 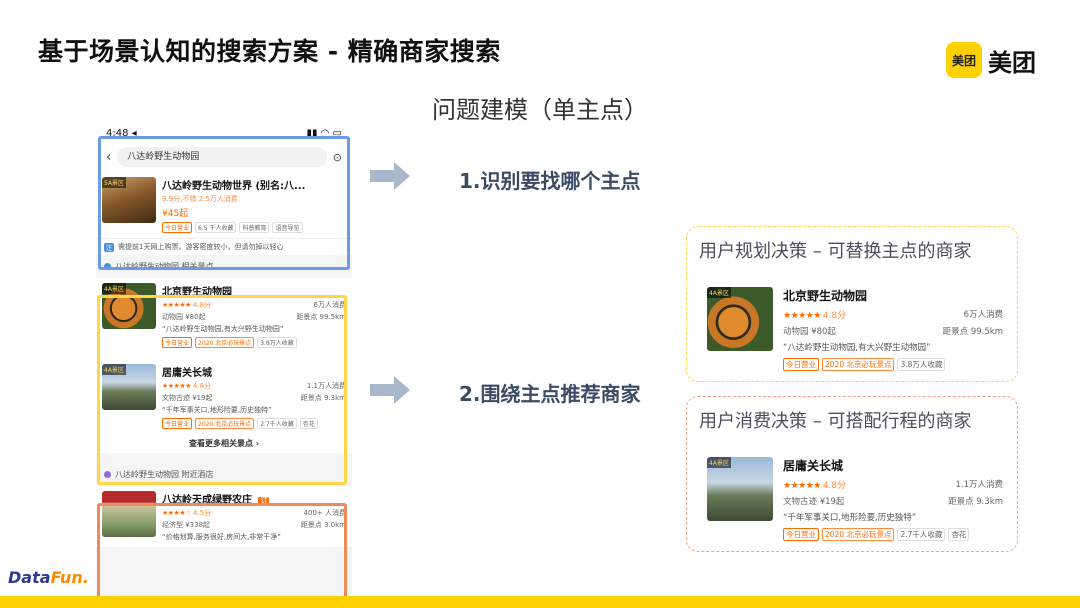 What do you see at coordinates (550, 394) in the screenshot?
I see `step-2-label: 2.围绕主点推荐商家` at bounding box center [550, 394].